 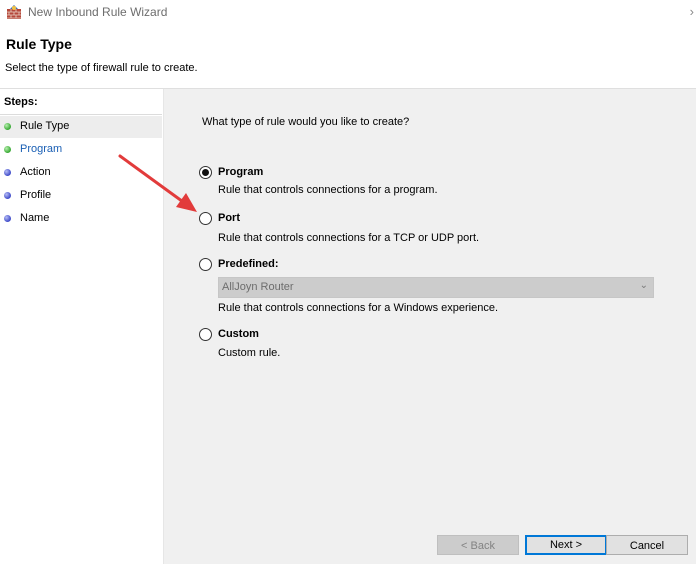 I want to click on window-title: New Inbound Rule Wizard, so click(x=98, y=12).